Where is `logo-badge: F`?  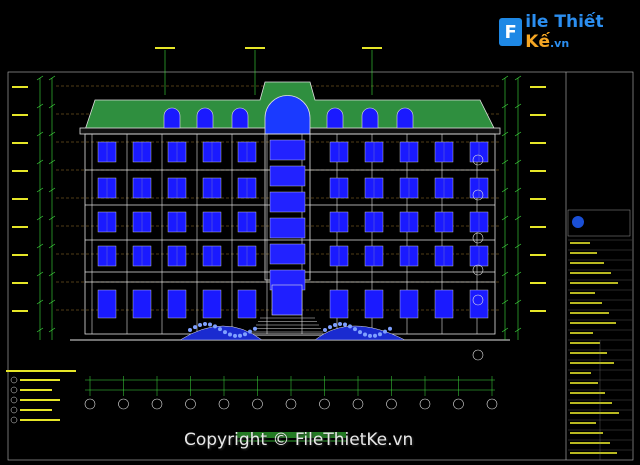
logo-badge: F is located at coordinates (511, 32).